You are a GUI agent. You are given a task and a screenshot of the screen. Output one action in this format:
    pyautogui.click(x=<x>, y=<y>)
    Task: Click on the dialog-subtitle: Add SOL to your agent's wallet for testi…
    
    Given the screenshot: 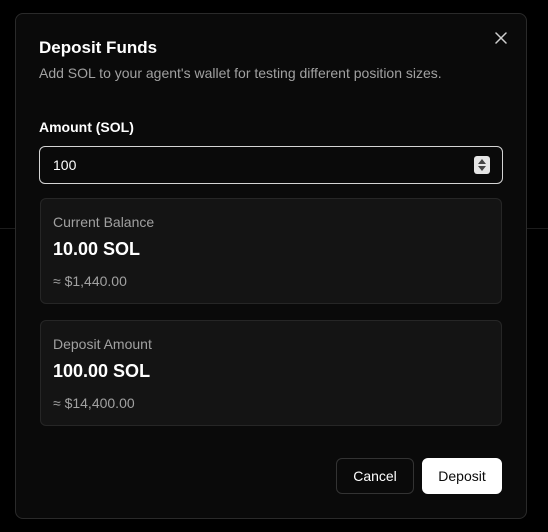 What is the action you would take?
    pyautogui.click(x=240, y=73)
    